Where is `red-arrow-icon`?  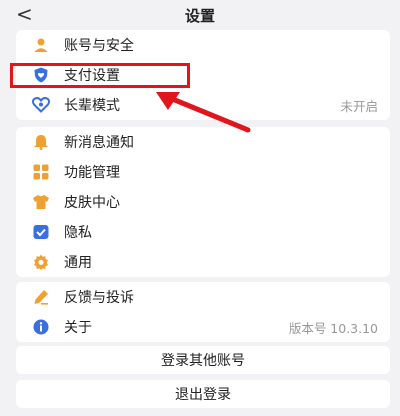
red-arrow-icon is located at coordinates (203, 112).